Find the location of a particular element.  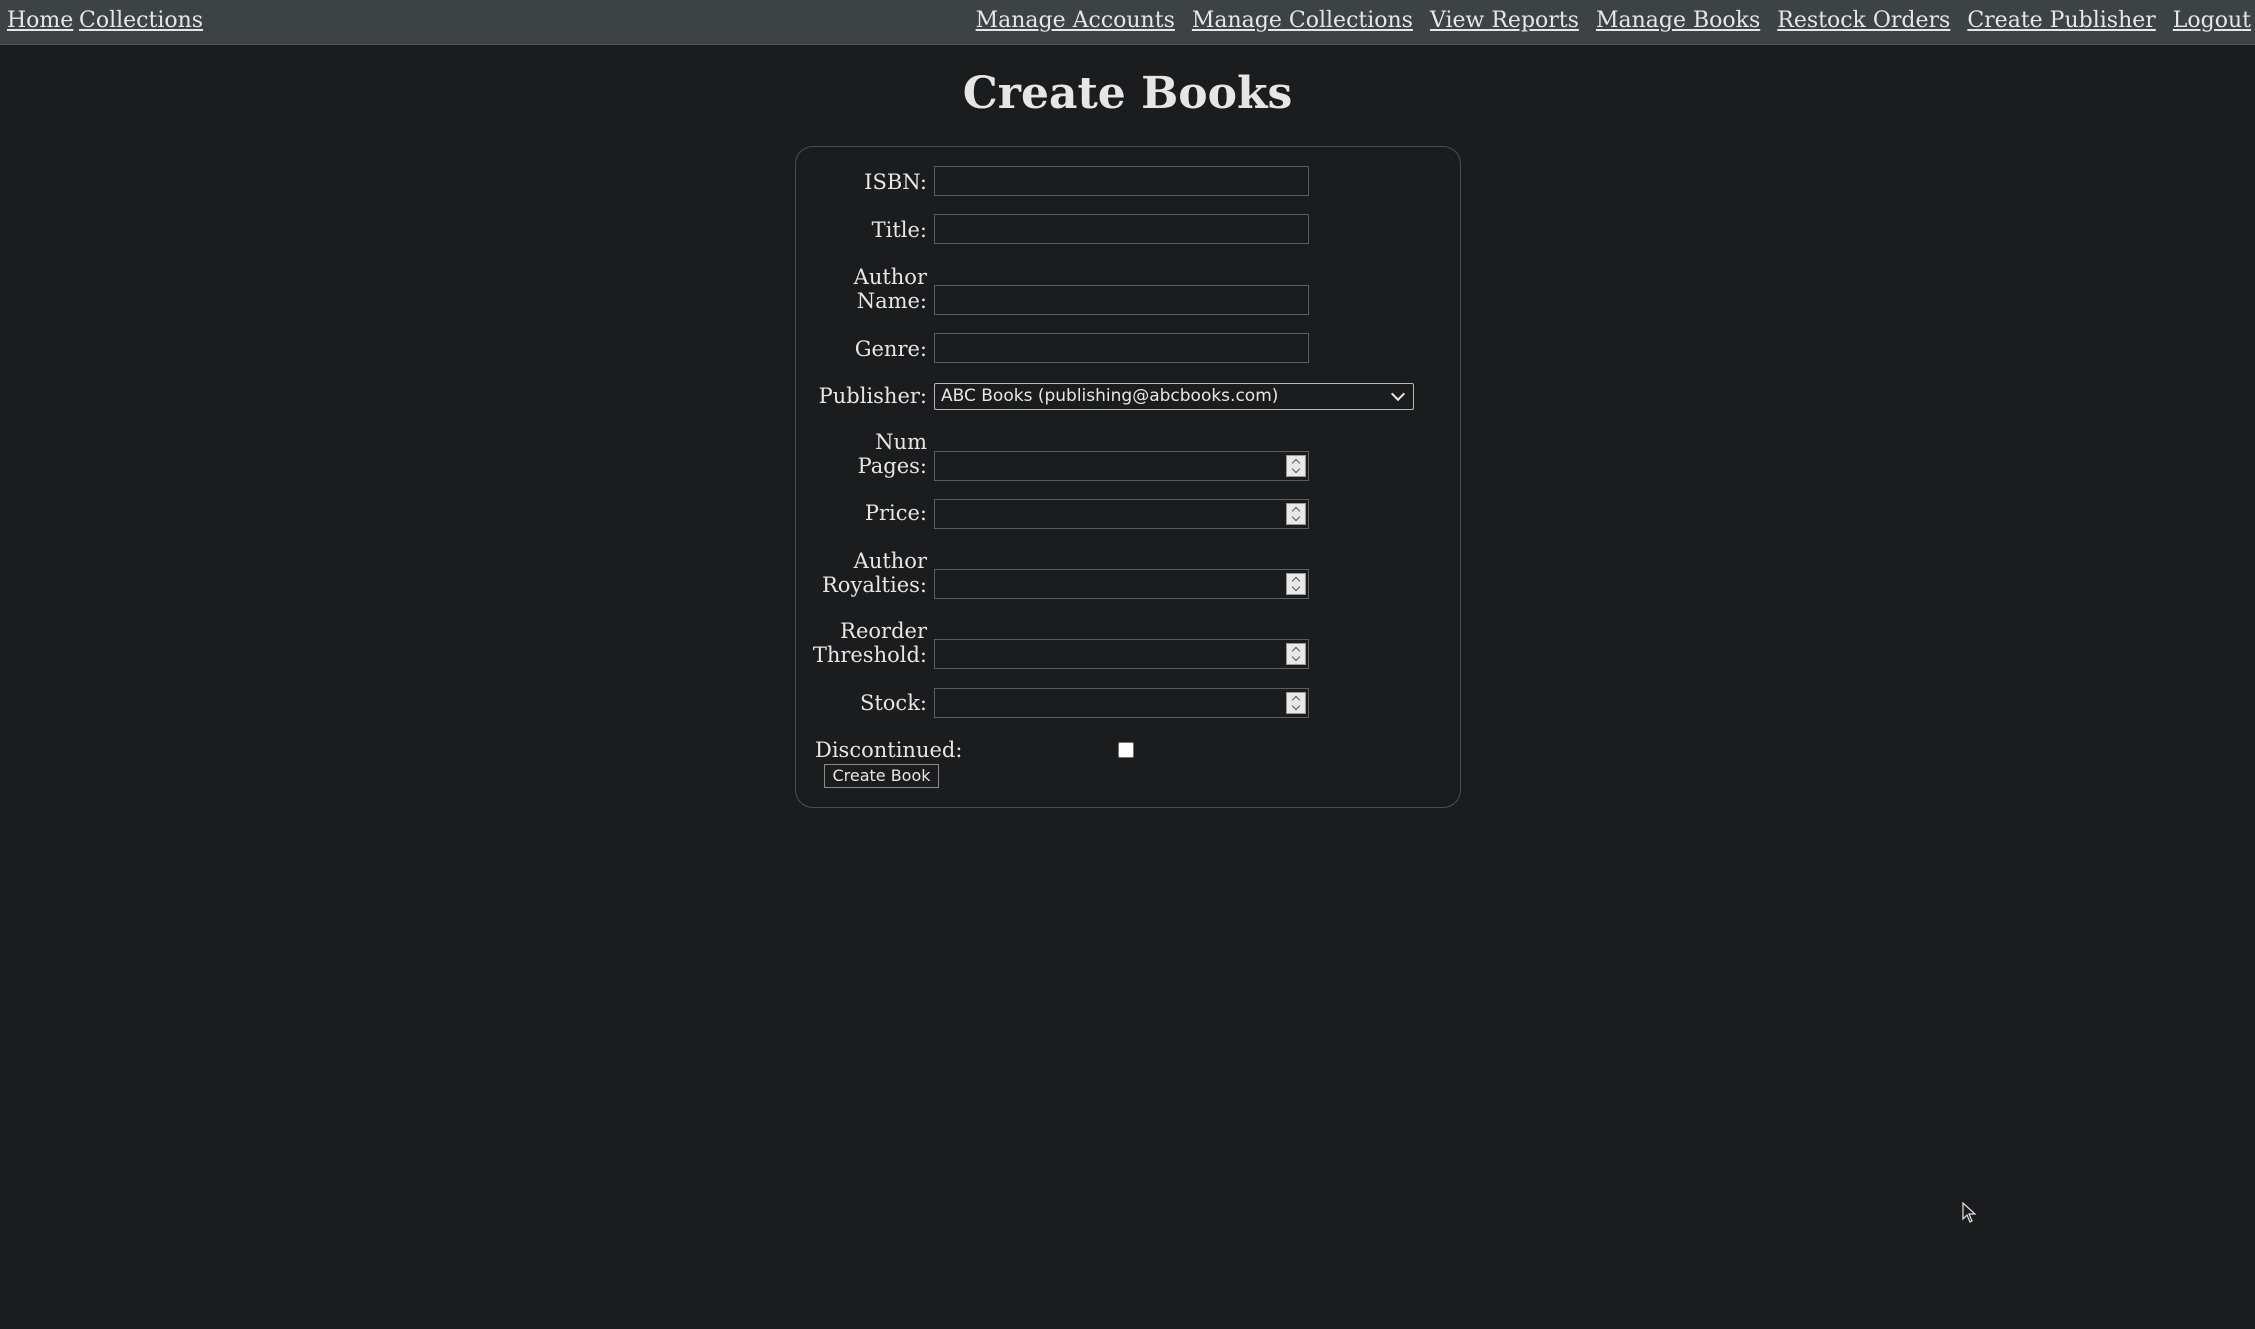

publisher-select: ABC Books (publishing@abcbooks.com) is located at coordinates (1174, 396).